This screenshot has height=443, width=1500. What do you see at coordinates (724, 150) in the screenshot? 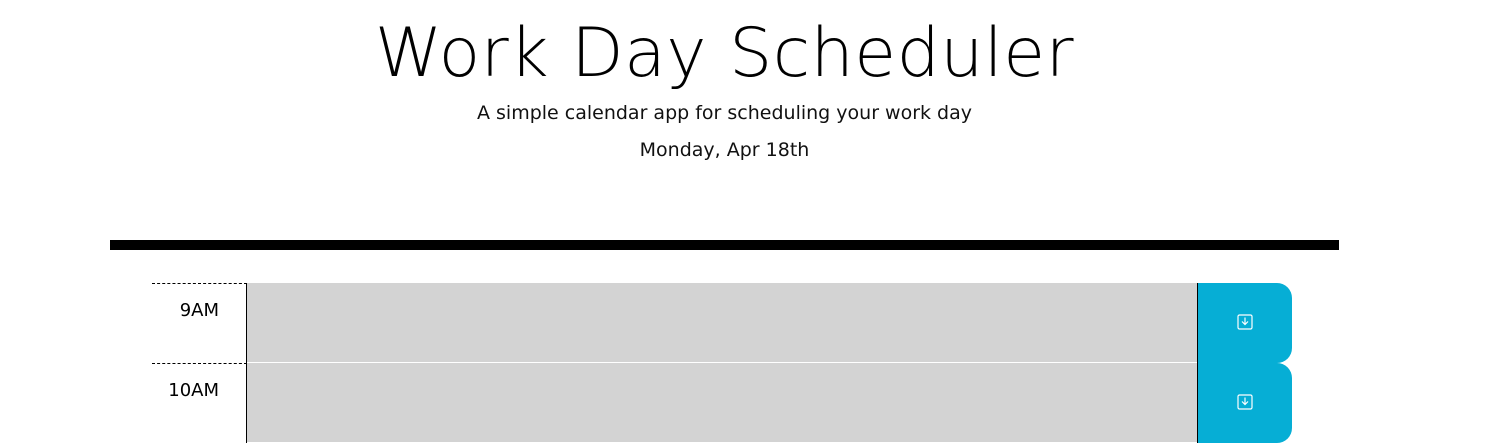
I see `current-day: Monday, Apr 18th` at bounding box center [724, 150].